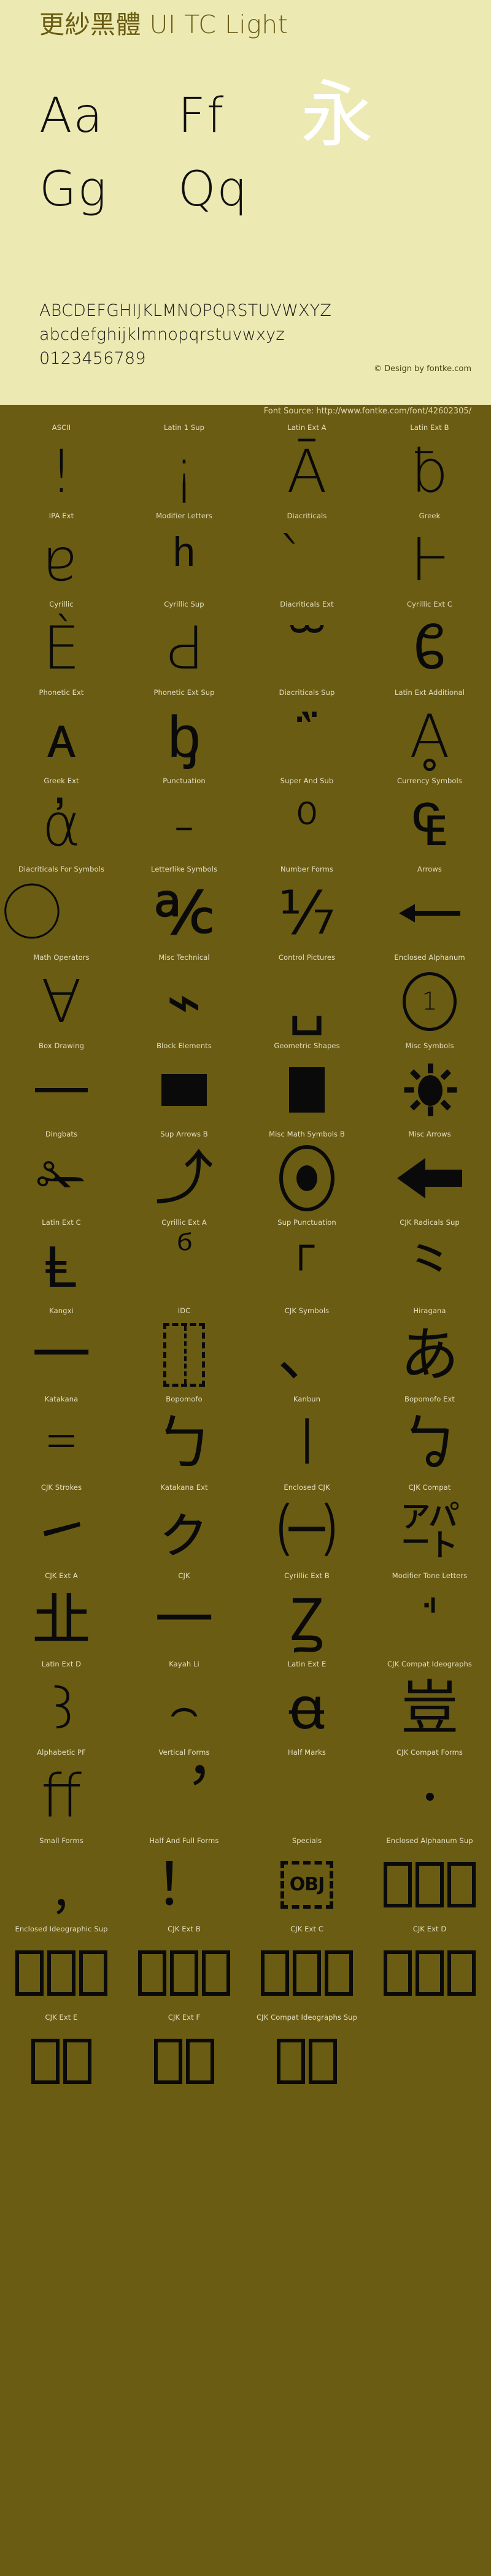 The image size is (491, 2576). What do you see at coordinates (429, 1614) in the screenshot?
I see `unicode-block-cell: Modifier Tone Lettersꜗ` at bounding box center [429, 1614].